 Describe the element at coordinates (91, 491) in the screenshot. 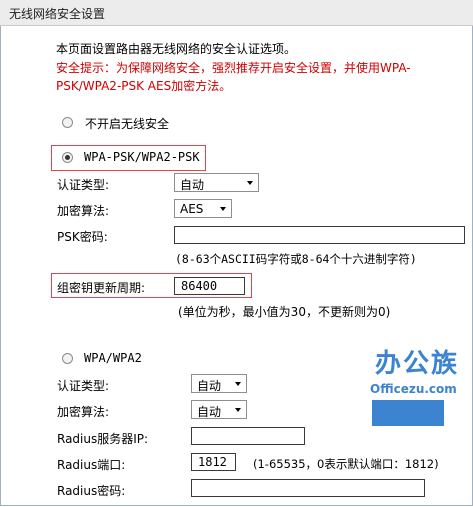

I see `radius-password-label: Radius密码:` at that location.